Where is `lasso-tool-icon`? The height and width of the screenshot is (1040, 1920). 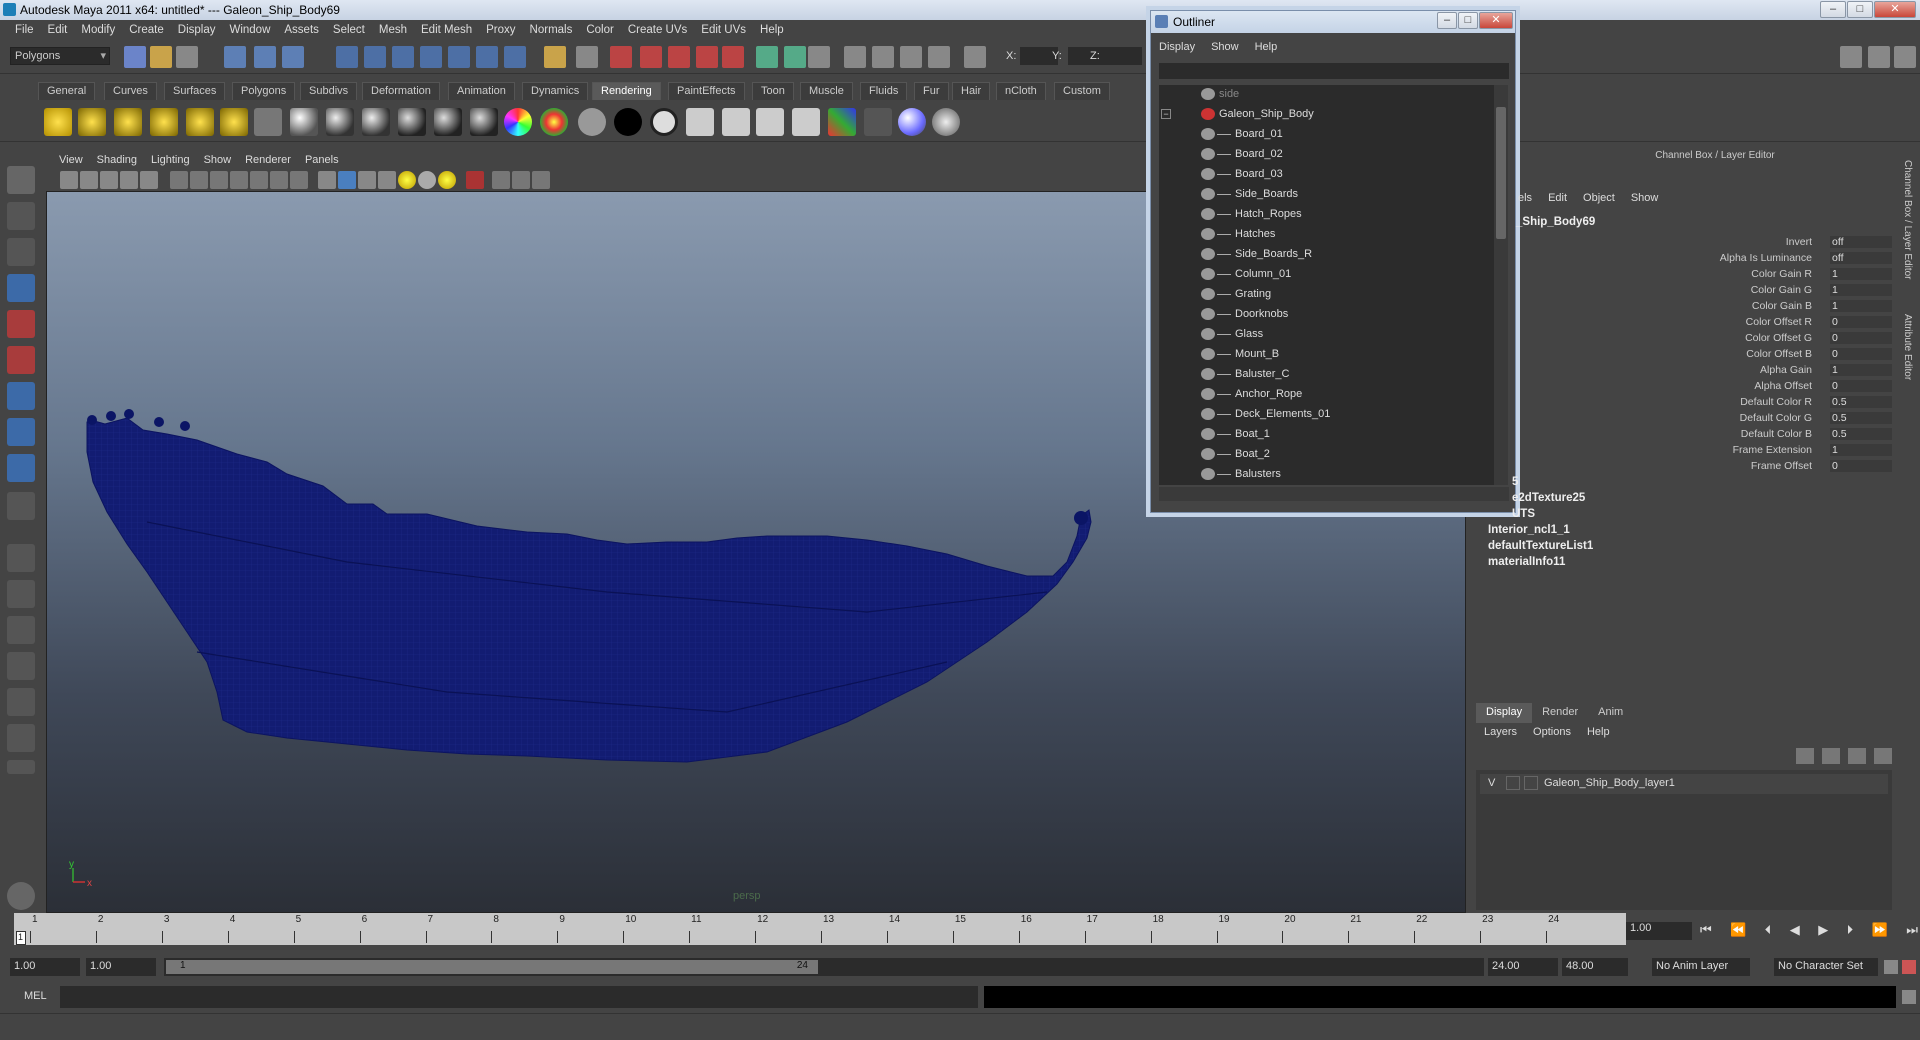 lasso-tool-icon is located at coordinates (21, 216).